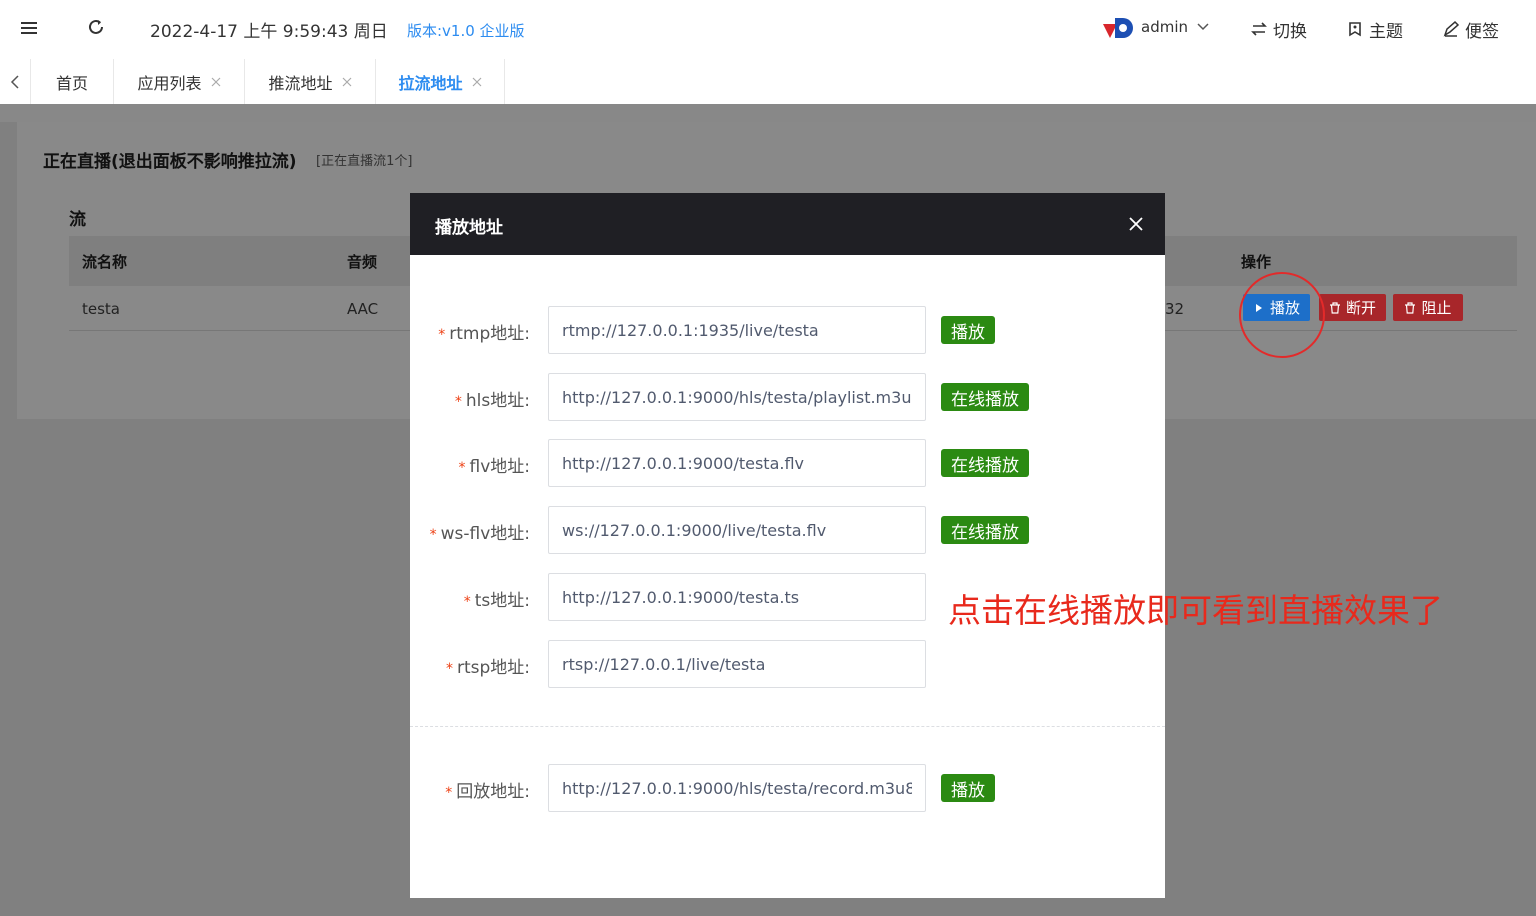 The height and width of the screenshot is (916, 1536). What do you see at coordinates (985, 530) in the screenshot?
I see `ws-flv-online-play-button: 在线播放` at bounding box center [985, 530].